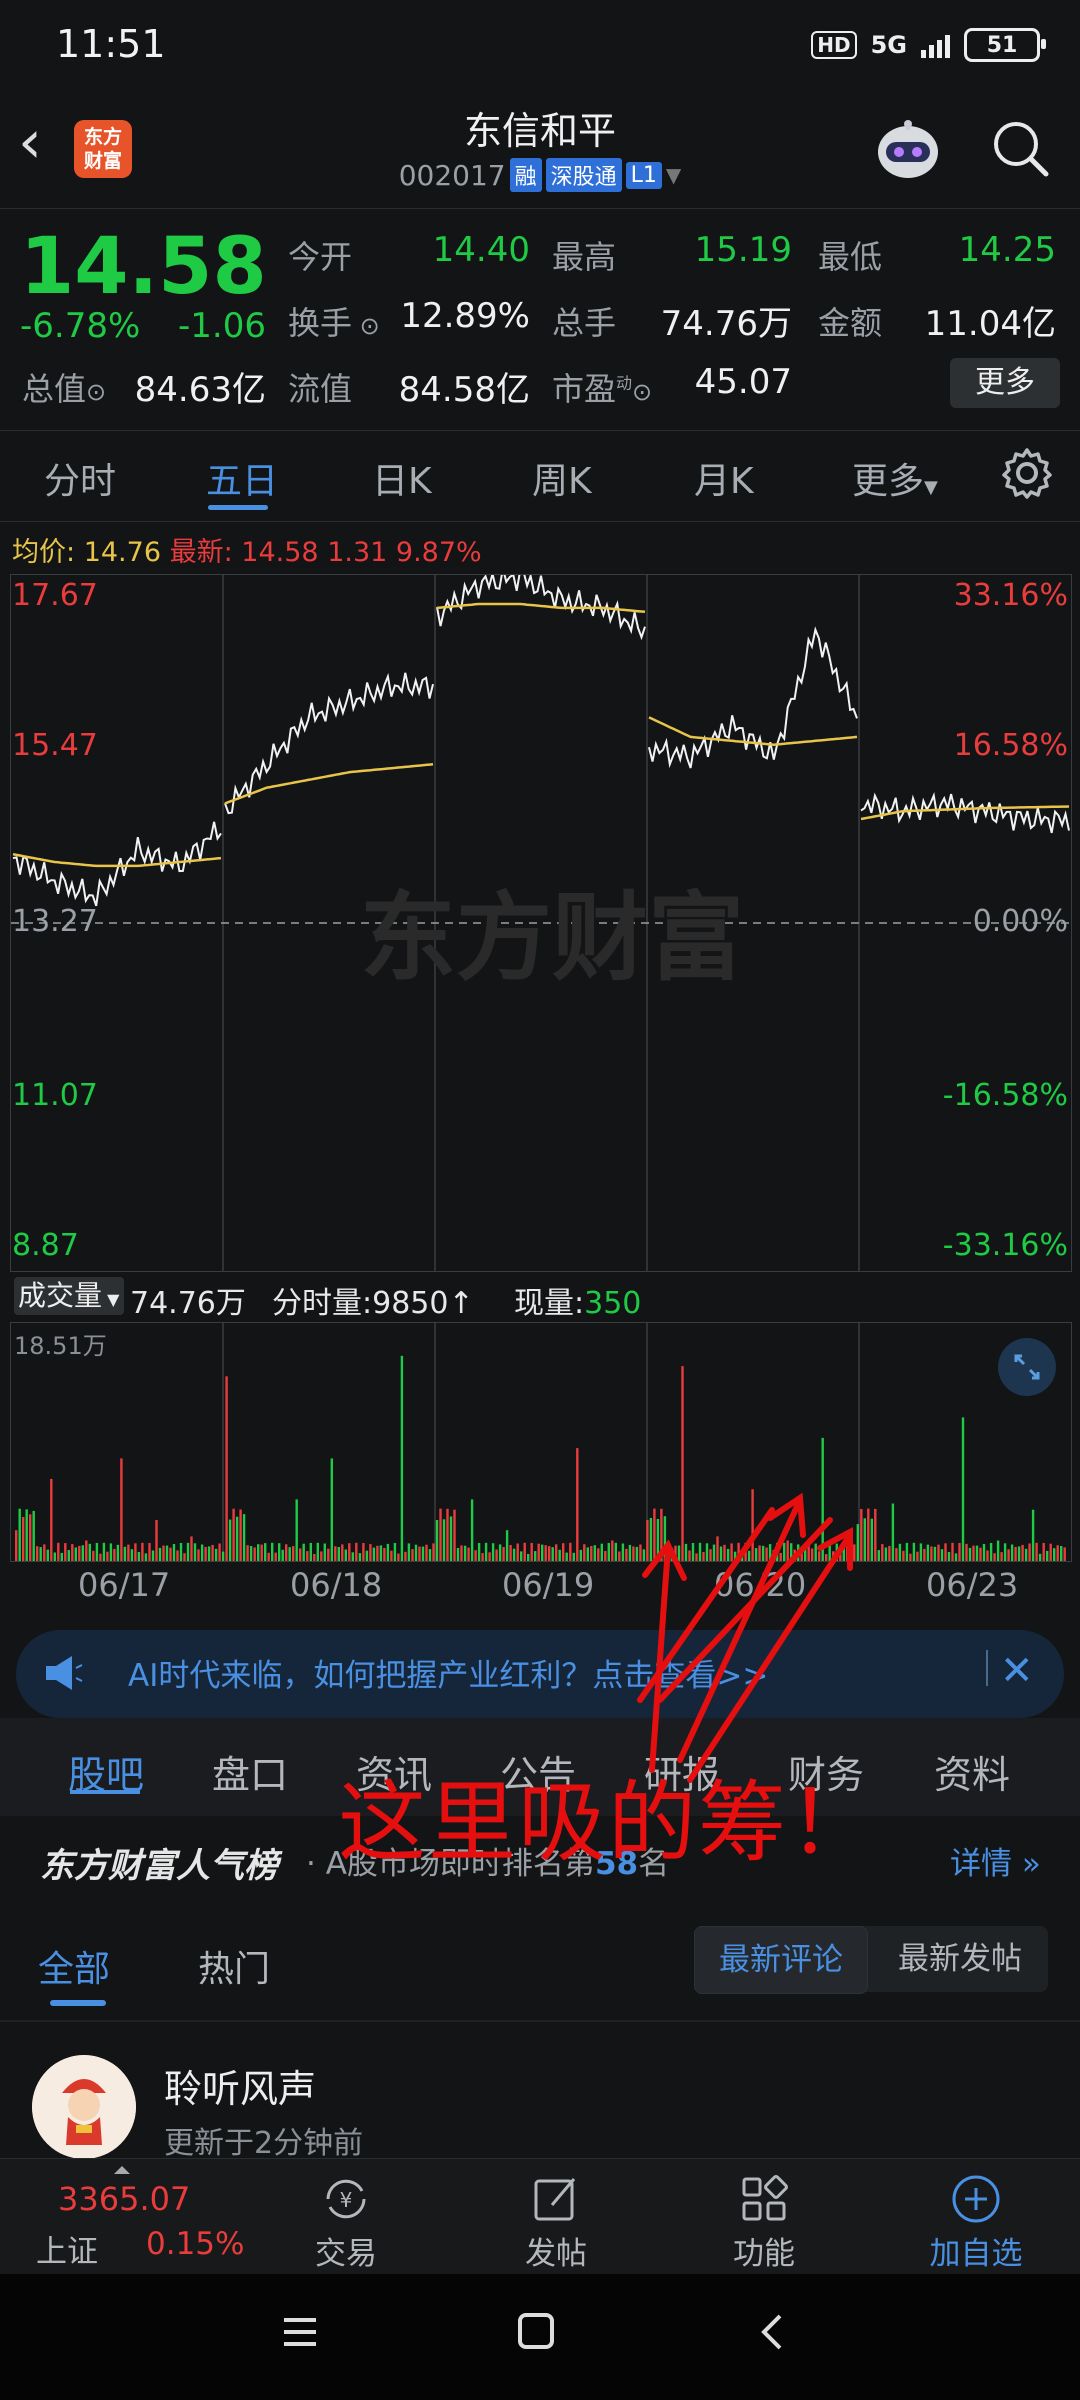 The width and height of the screenshot is (1080, 2400). Describe the element at coordinates (1027, 473) in the screenshot. I see `settings-gear-icon` at that location.